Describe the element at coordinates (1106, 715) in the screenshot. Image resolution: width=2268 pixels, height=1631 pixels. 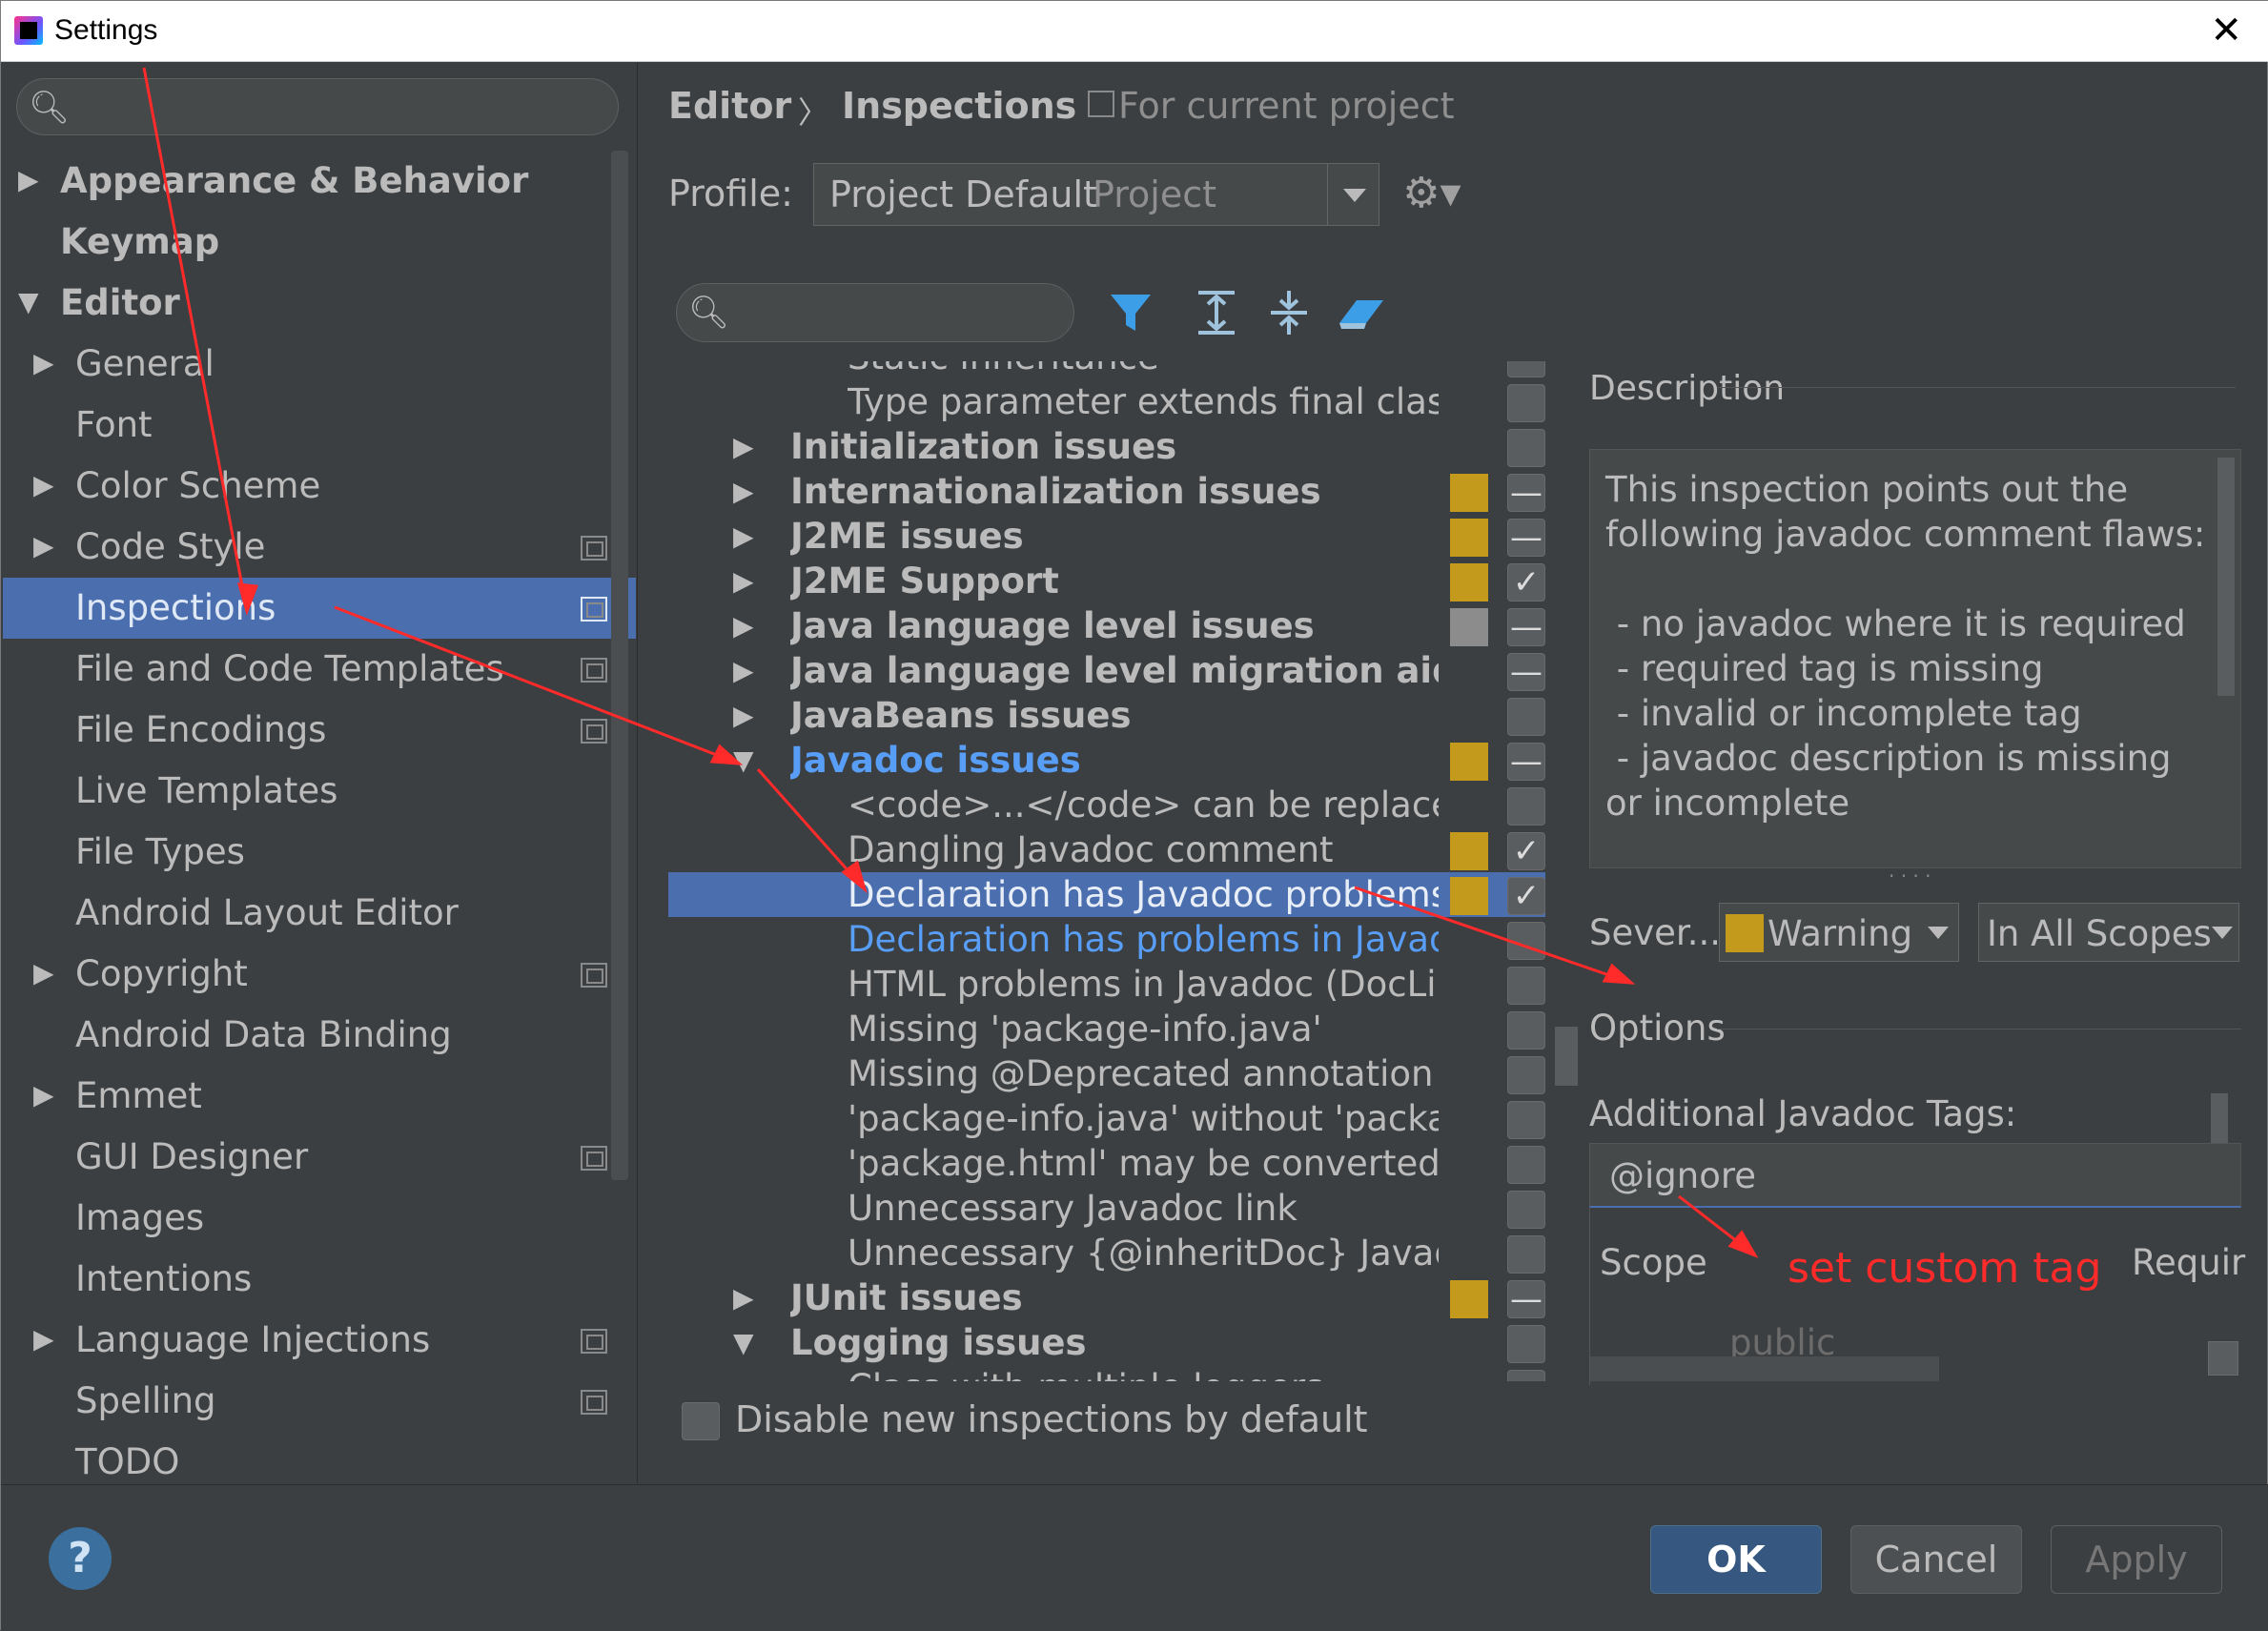
I see `inspection-group-row: ▶ JavaBeans issues` at that location.